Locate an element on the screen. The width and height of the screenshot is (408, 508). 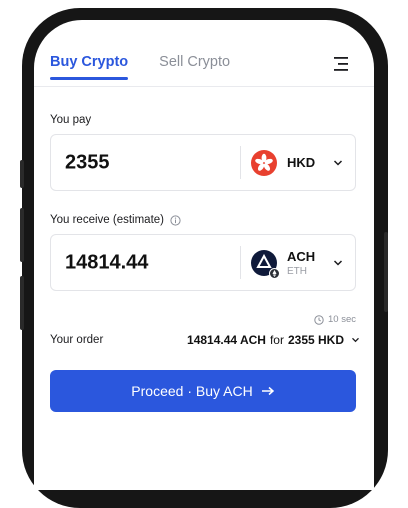
pay-amount-input: 2355 is located at coordinates (87, 162).